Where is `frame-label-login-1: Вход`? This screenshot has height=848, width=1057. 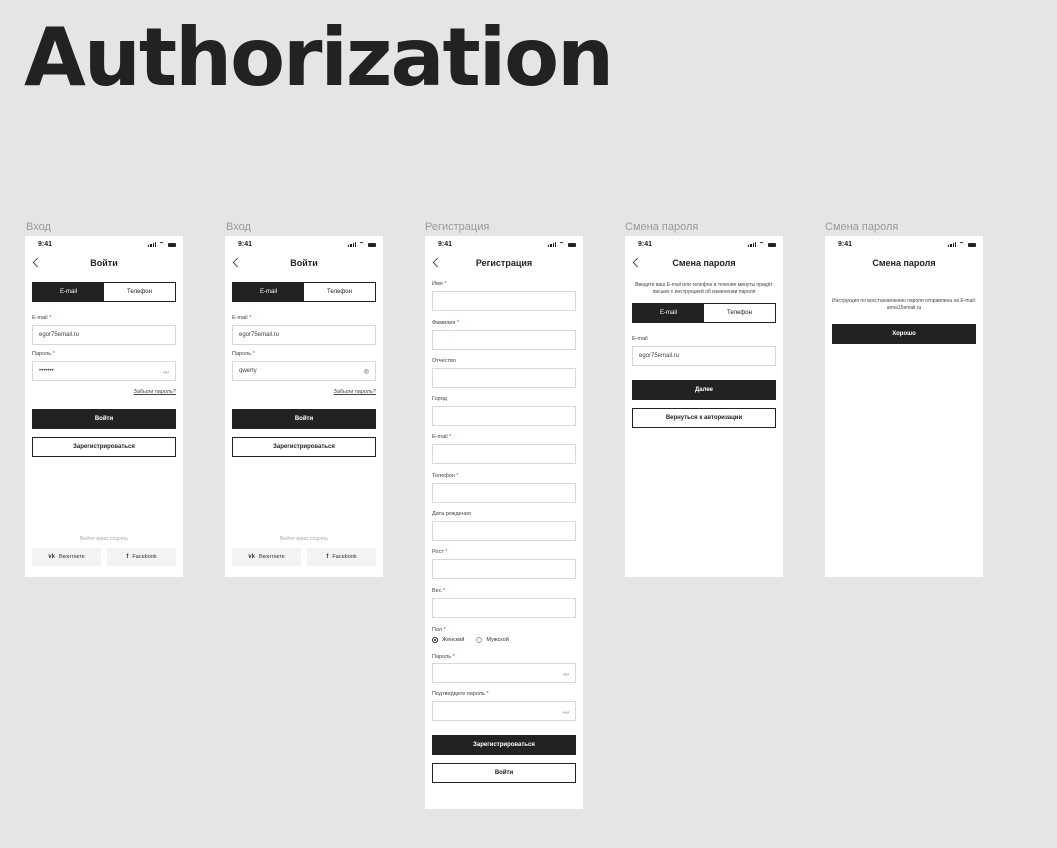 frame-label-login-1: Вход is located at coordinates (38, 227).